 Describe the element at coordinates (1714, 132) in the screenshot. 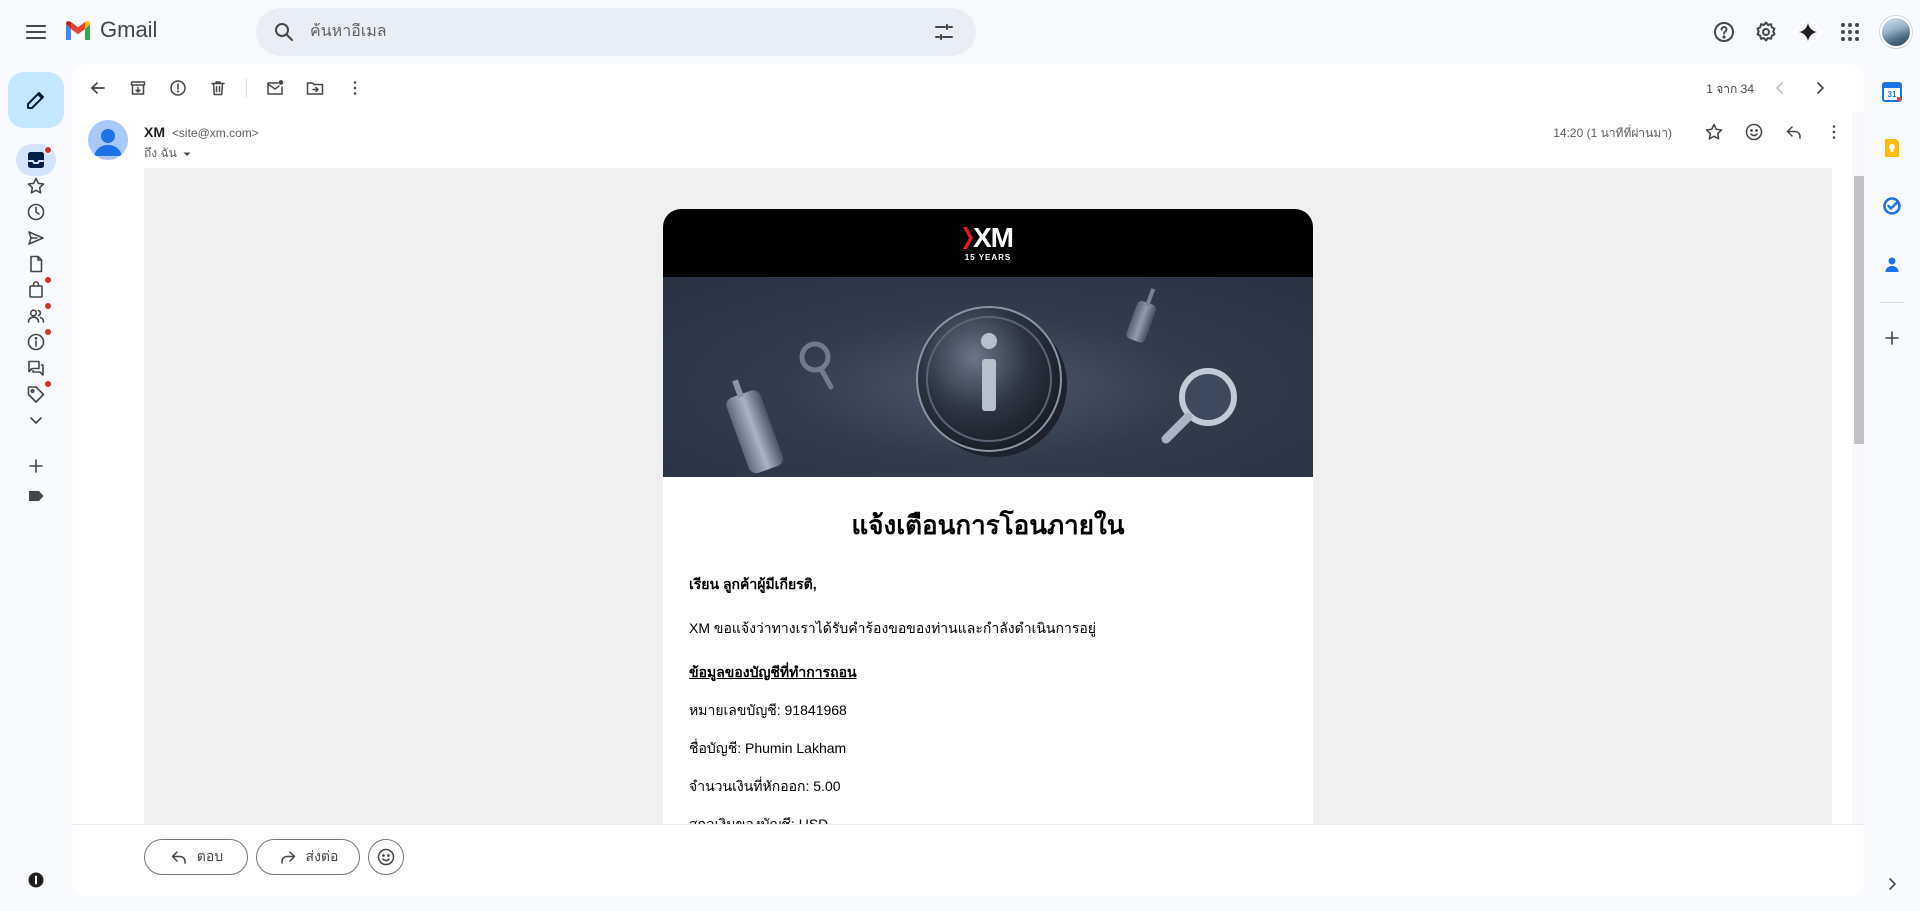

I see `star-button` at that location.